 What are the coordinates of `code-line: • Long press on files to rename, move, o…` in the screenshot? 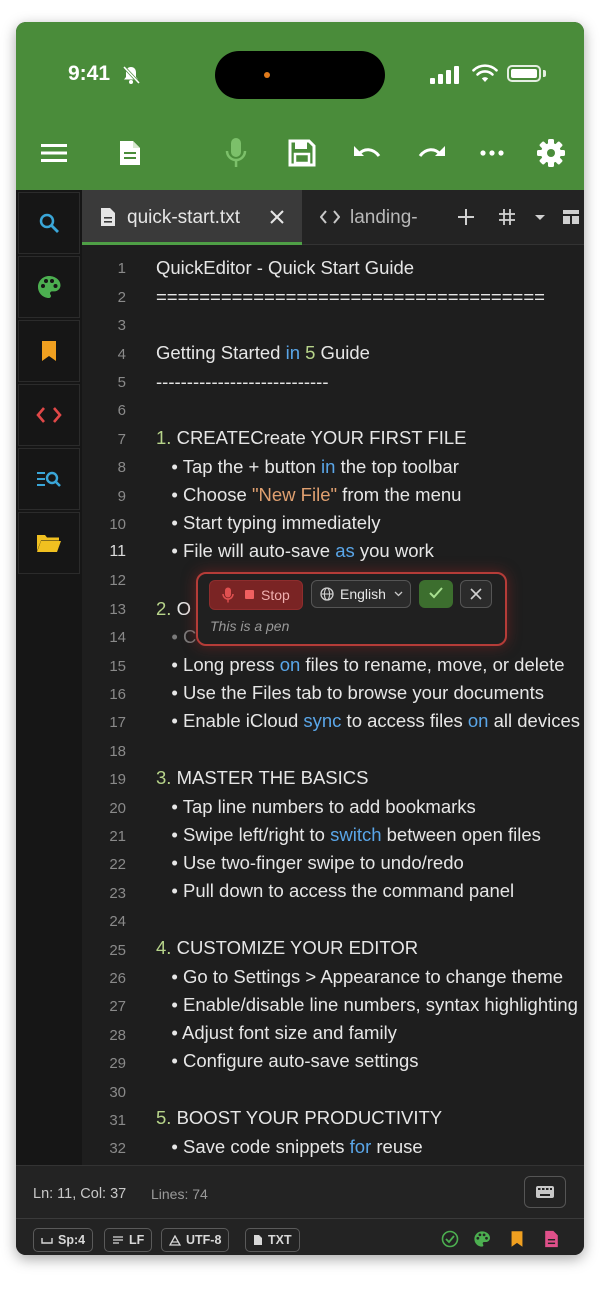 It's located at (360, 665).